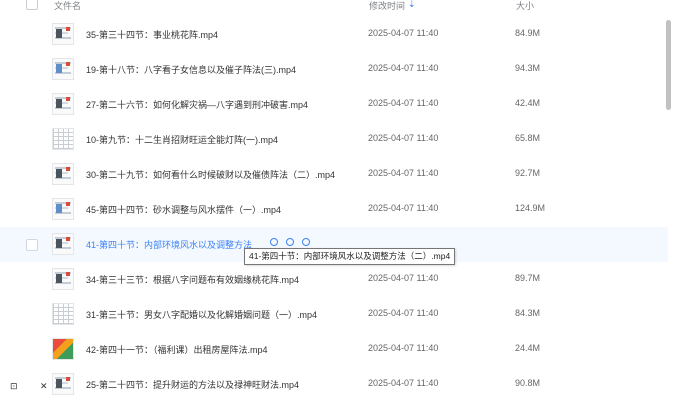 The height and width of the screenshot is (402, 700). I want to click on vertical-scrollbar, so click(668, 65).